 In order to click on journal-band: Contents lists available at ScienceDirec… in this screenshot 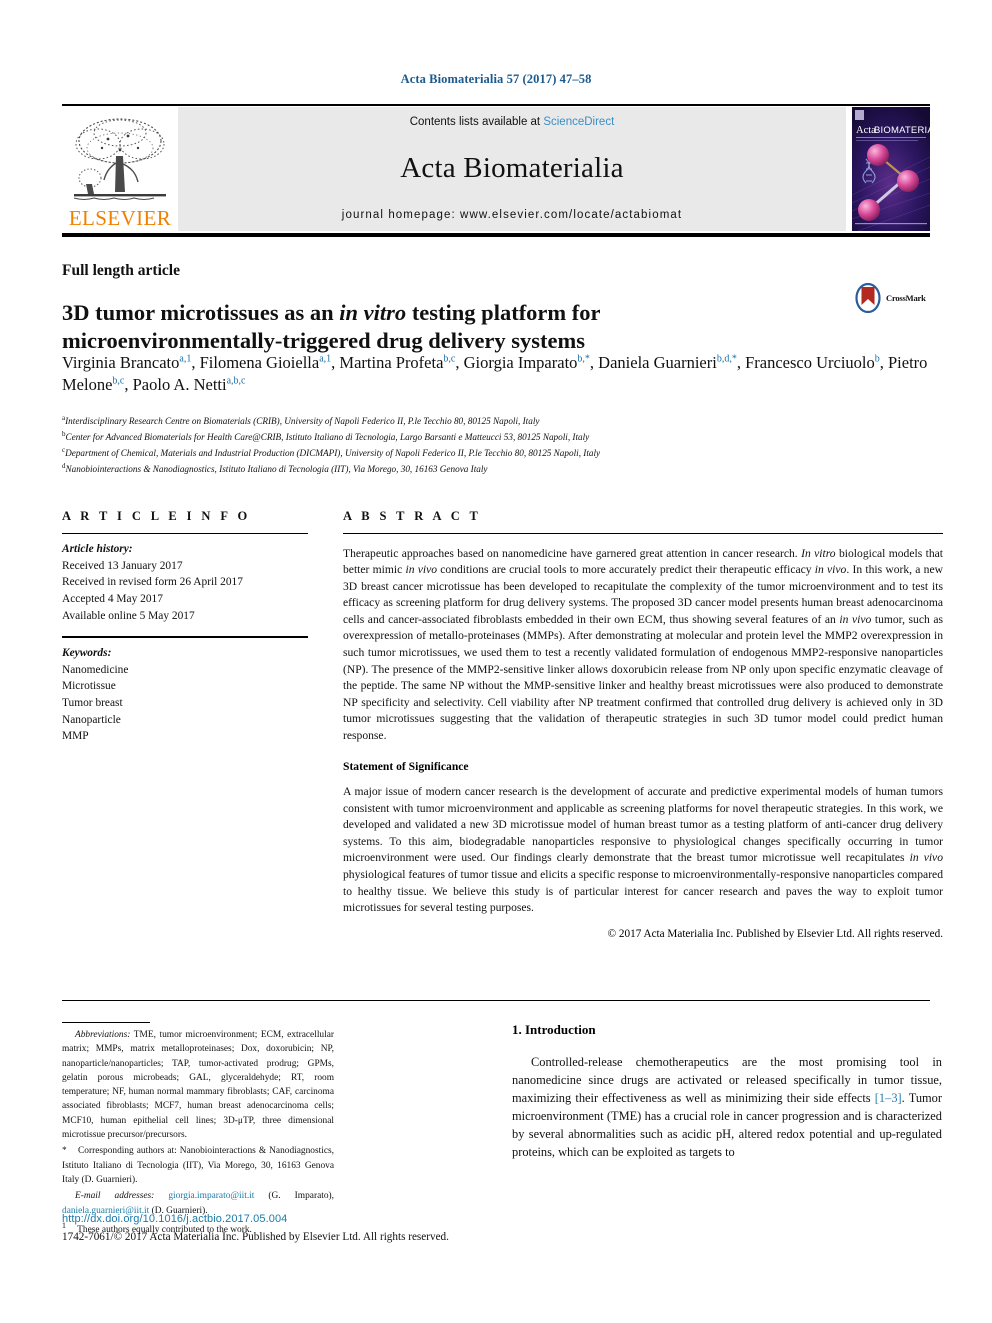, I will do `click(512, 169)`.